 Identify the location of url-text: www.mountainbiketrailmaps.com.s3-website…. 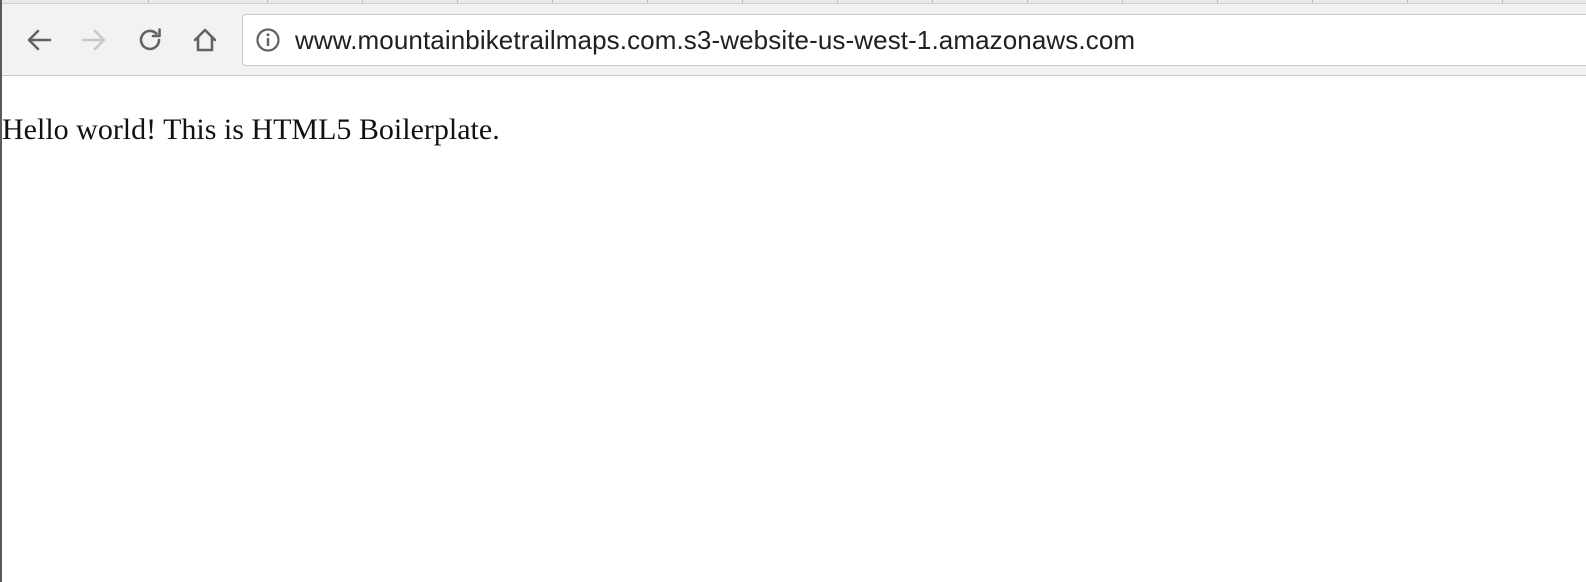
(715, 40).